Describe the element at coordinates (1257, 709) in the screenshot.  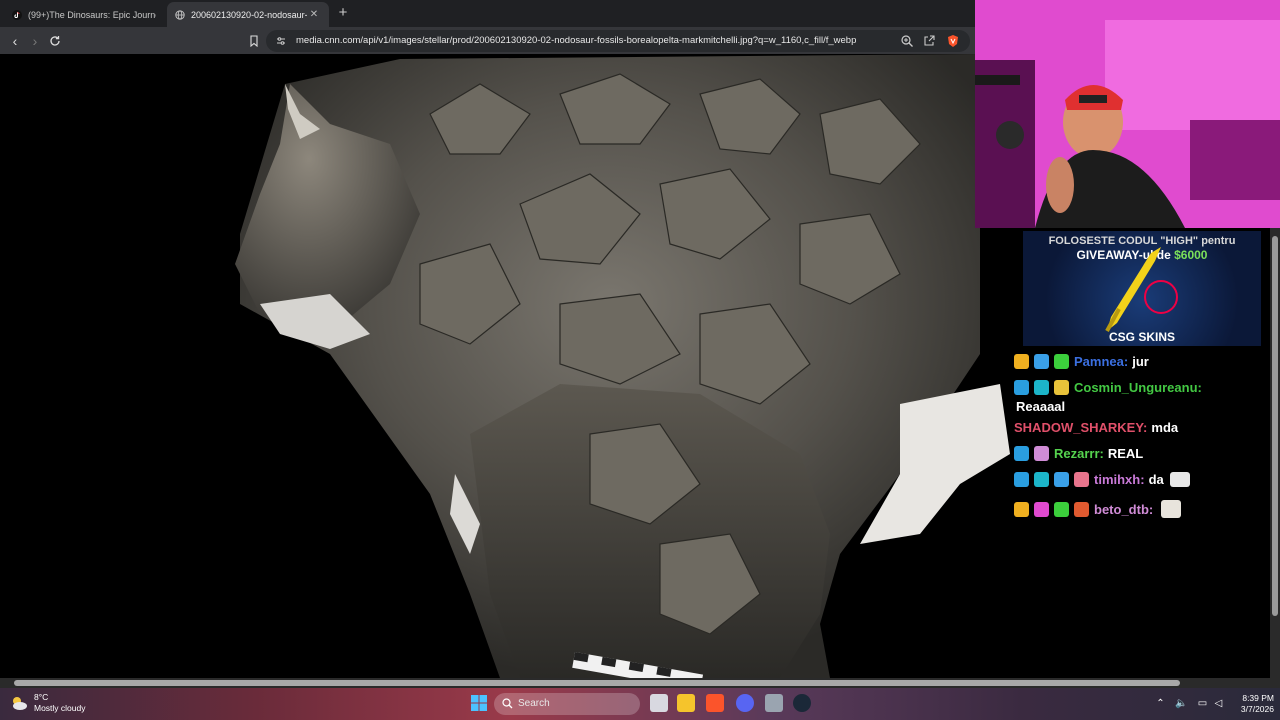
I see `clock-date: 3/7/2026` at that location.